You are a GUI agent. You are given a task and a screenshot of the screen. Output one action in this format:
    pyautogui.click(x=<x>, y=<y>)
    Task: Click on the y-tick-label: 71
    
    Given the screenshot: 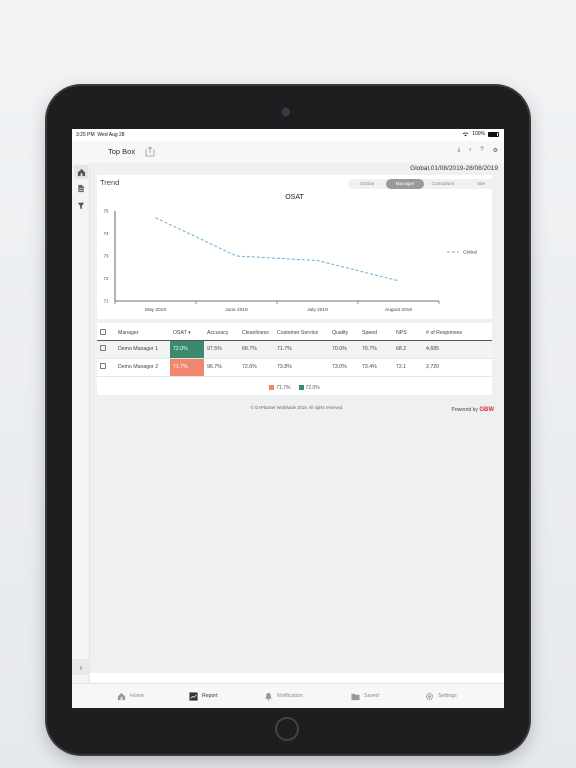 What is the action you would take?
    pyautogui.click(x=106, y=301)
    